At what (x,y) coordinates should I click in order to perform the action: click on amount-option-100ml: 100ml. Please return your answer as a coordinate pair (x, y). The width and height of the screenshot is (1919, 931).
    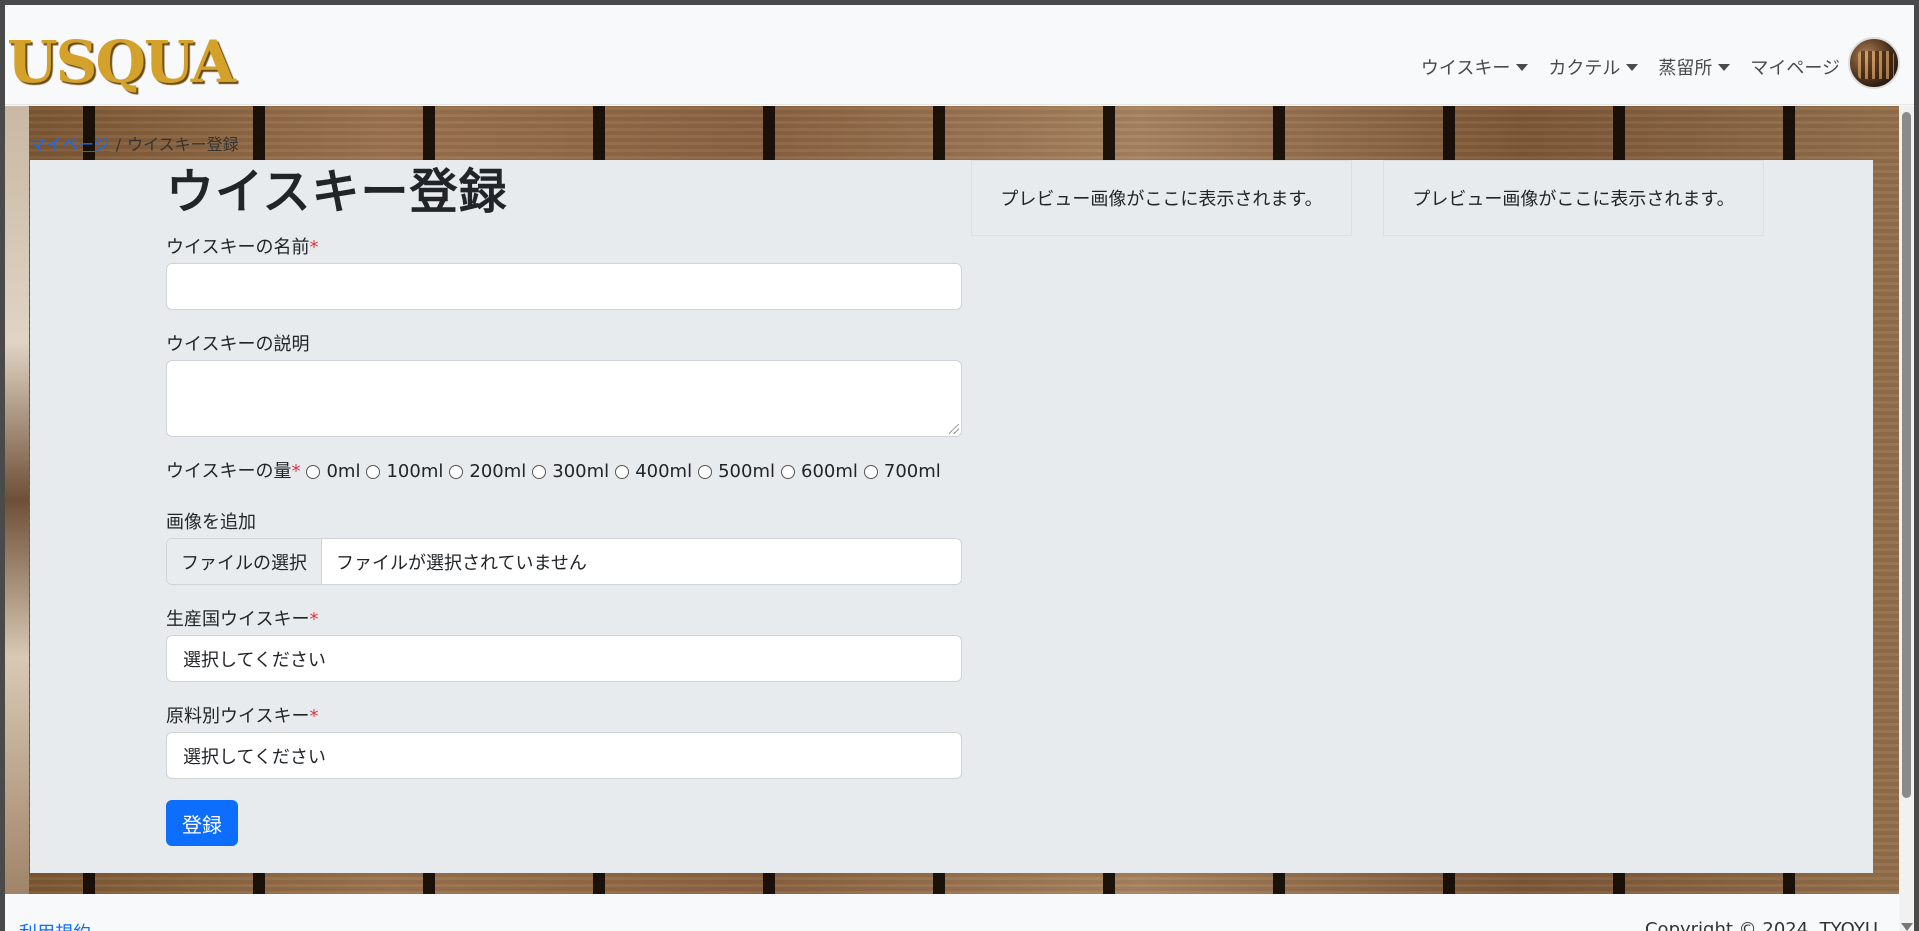
    Looking at the image, I should click on (404, 472).